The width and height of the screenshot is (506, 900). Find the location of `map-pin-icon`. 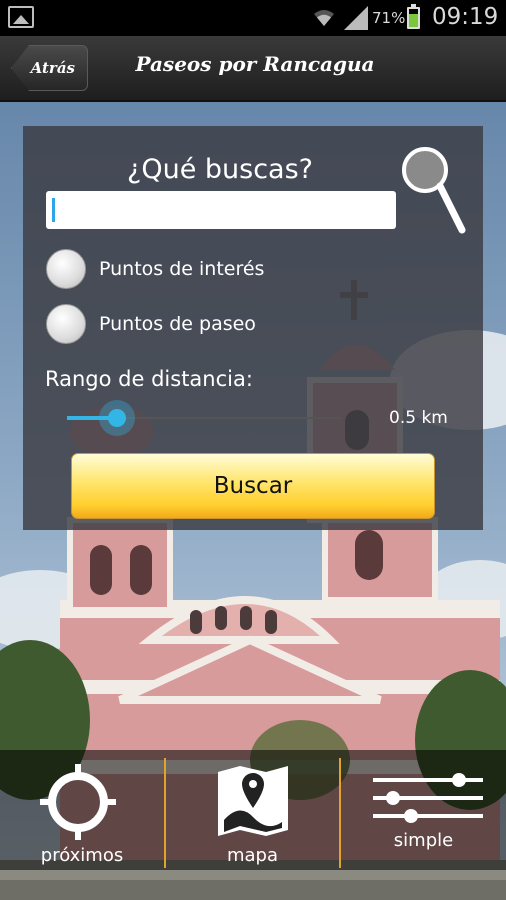

map-pin-icon is located at coordinates (253, 801).